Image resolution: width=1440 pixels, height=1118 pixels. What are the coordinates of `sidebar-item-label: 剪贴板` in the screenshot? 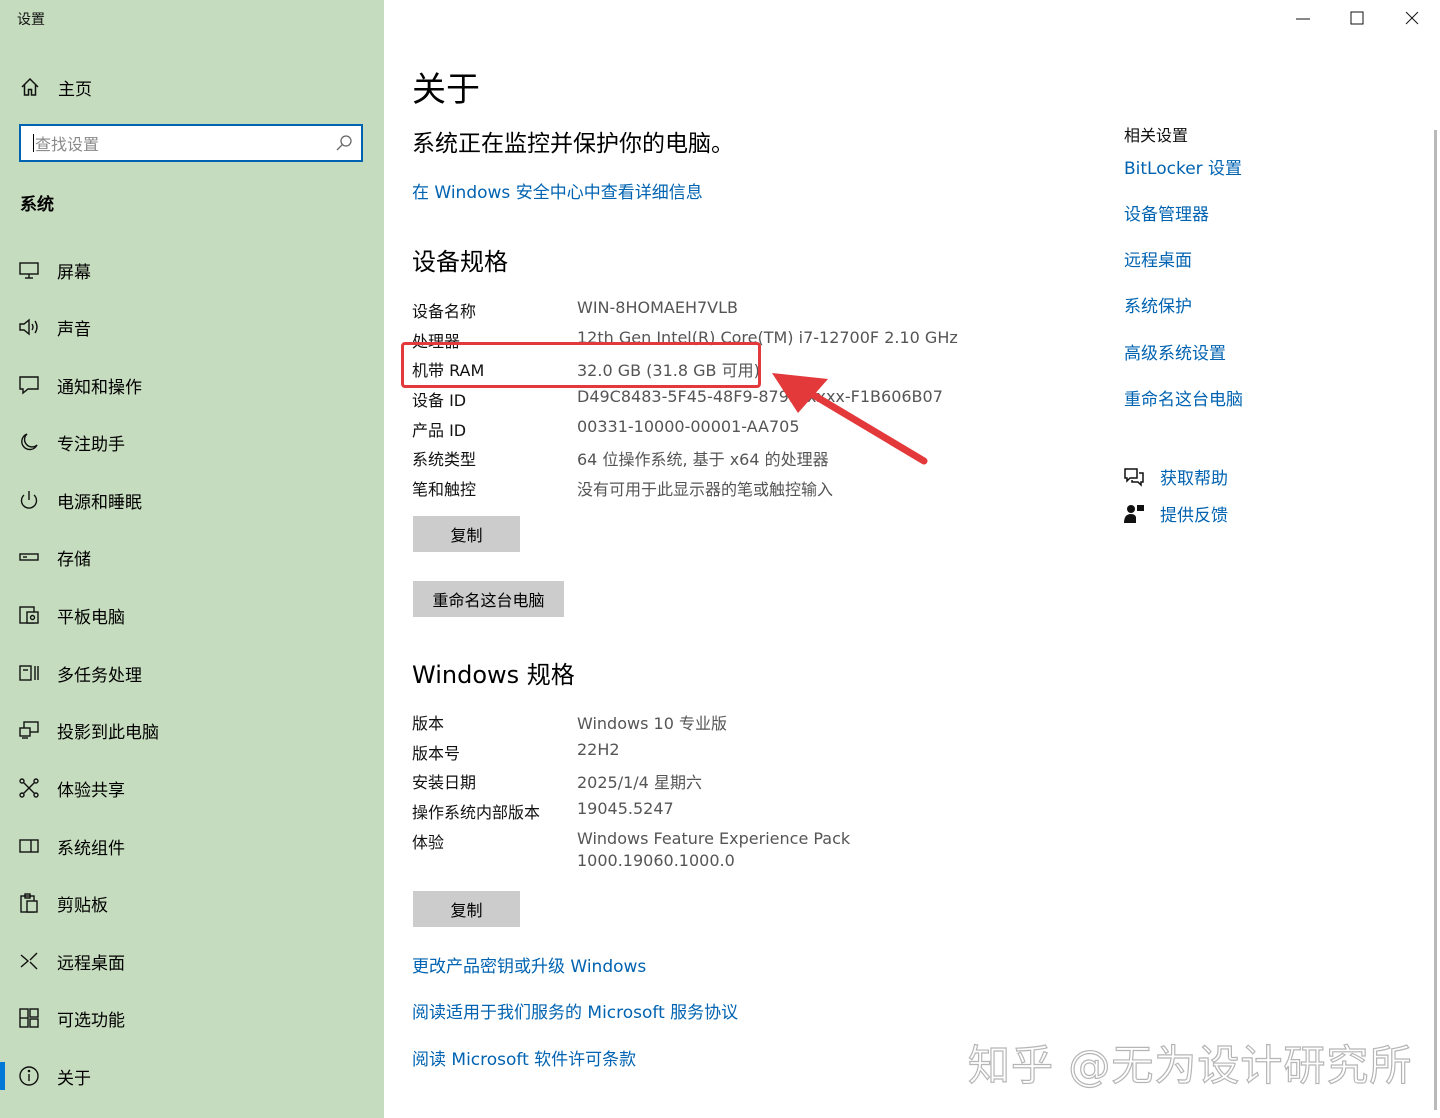 It's located at (82, 906).